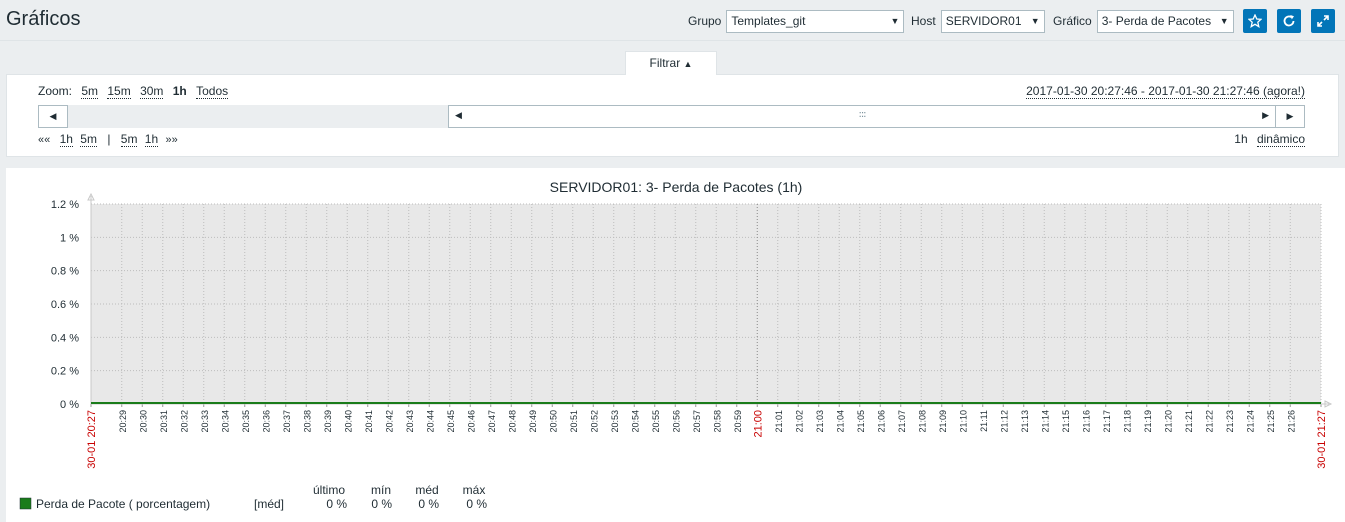 The image size is (1345, 522). I want to click on group-select: Templates_git ▼, so click(815, 21).